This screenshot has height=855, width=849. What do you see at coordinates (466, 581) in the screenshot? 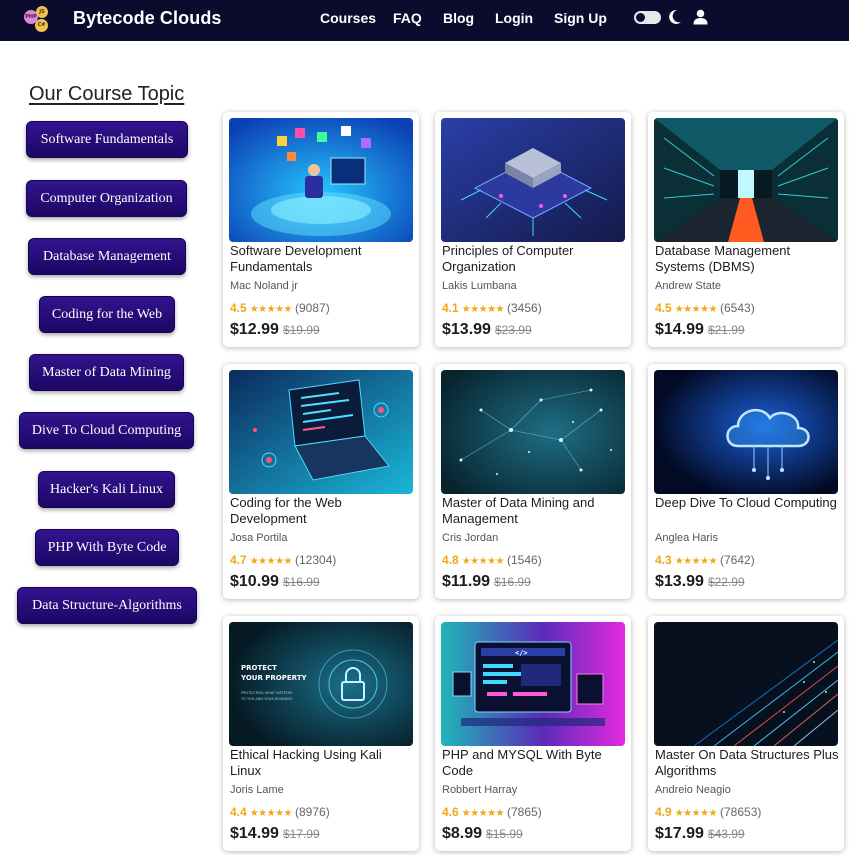
I see `current-price: $11.99` at bounding box center [466, 581].